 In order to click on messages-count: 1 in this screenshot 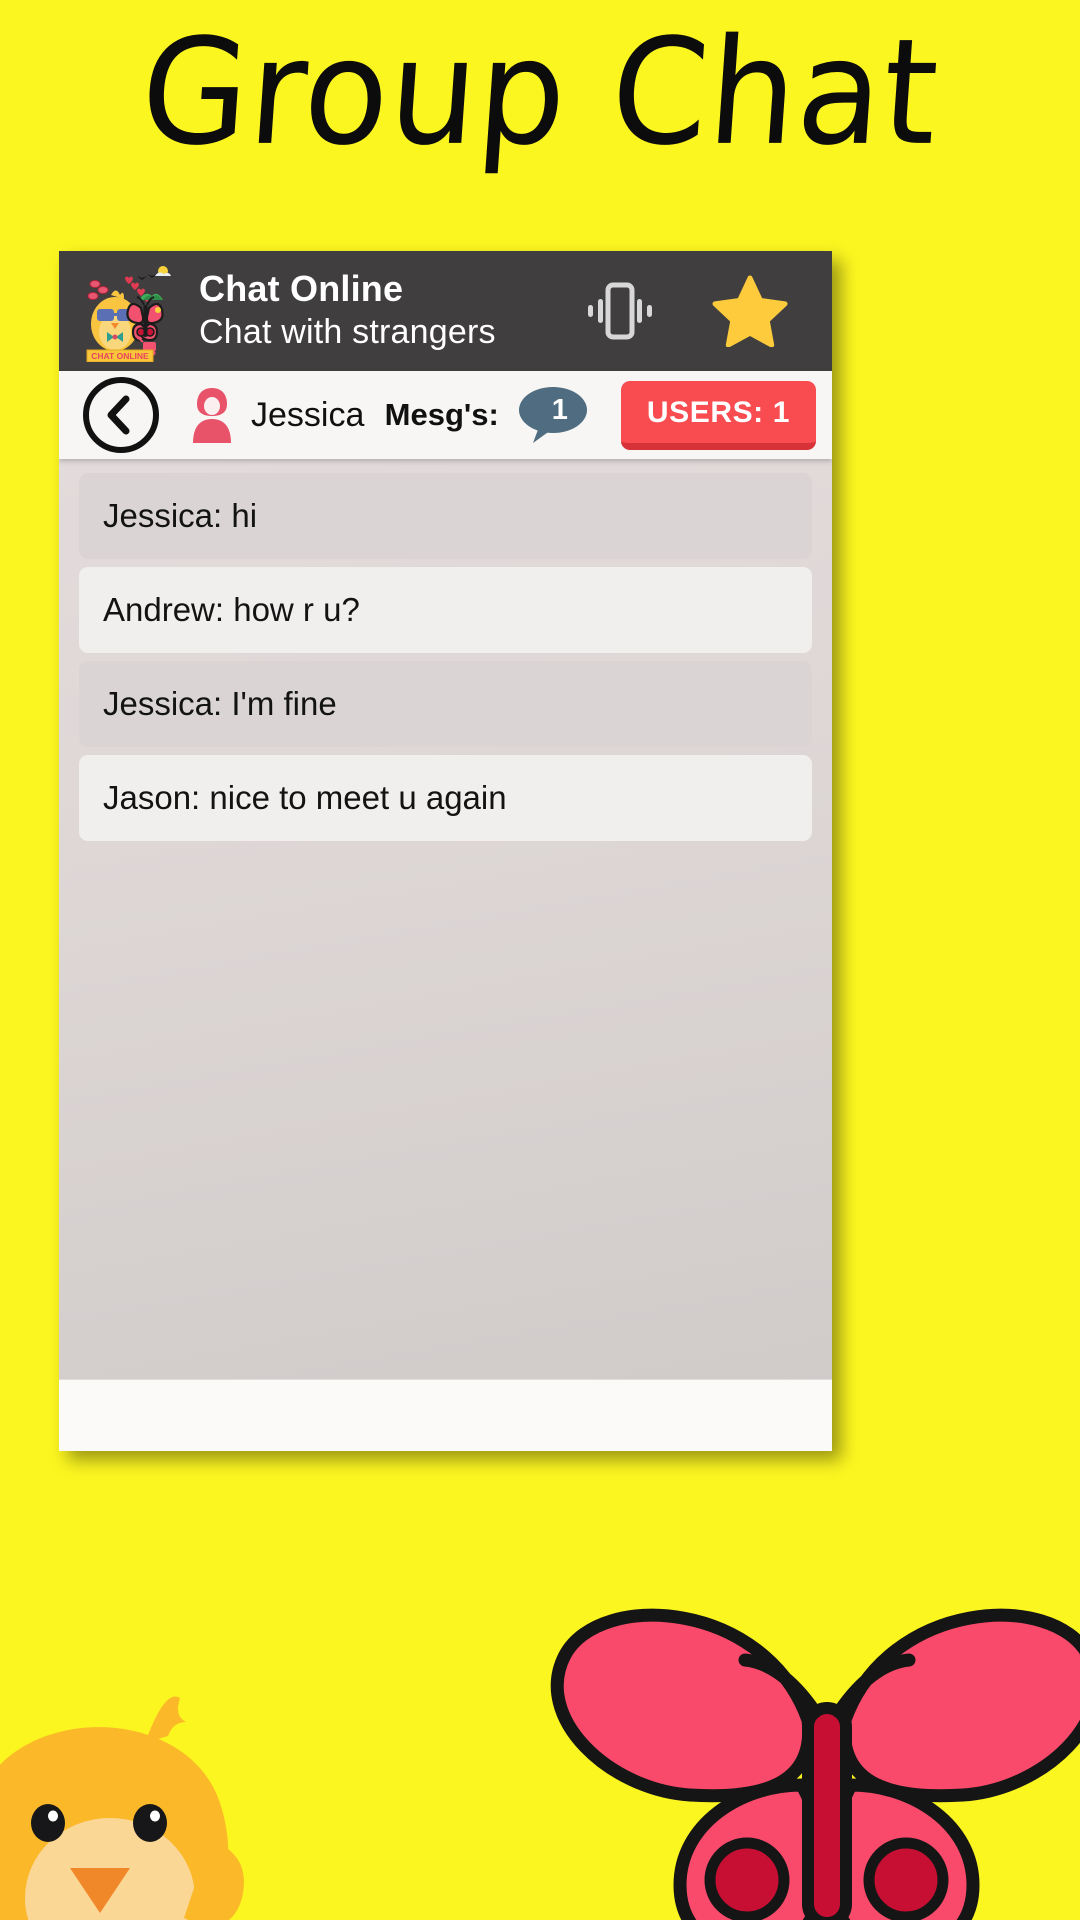, I will do `click(559, 409)`.